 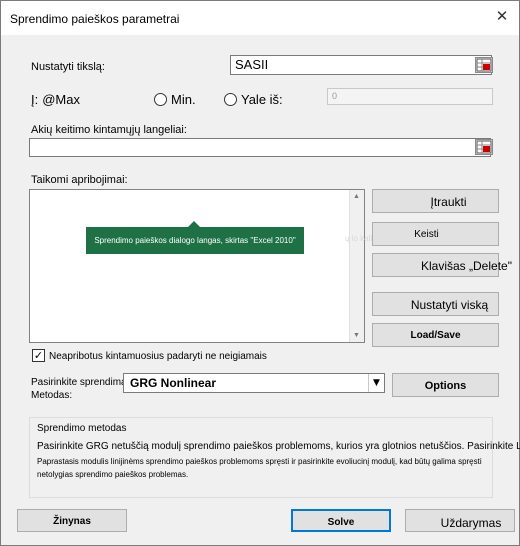 What do you see at coordinates (356, 196) in the screenshot?
I see `scroll-up-icon: ▲` at bounding box center [356, 196].